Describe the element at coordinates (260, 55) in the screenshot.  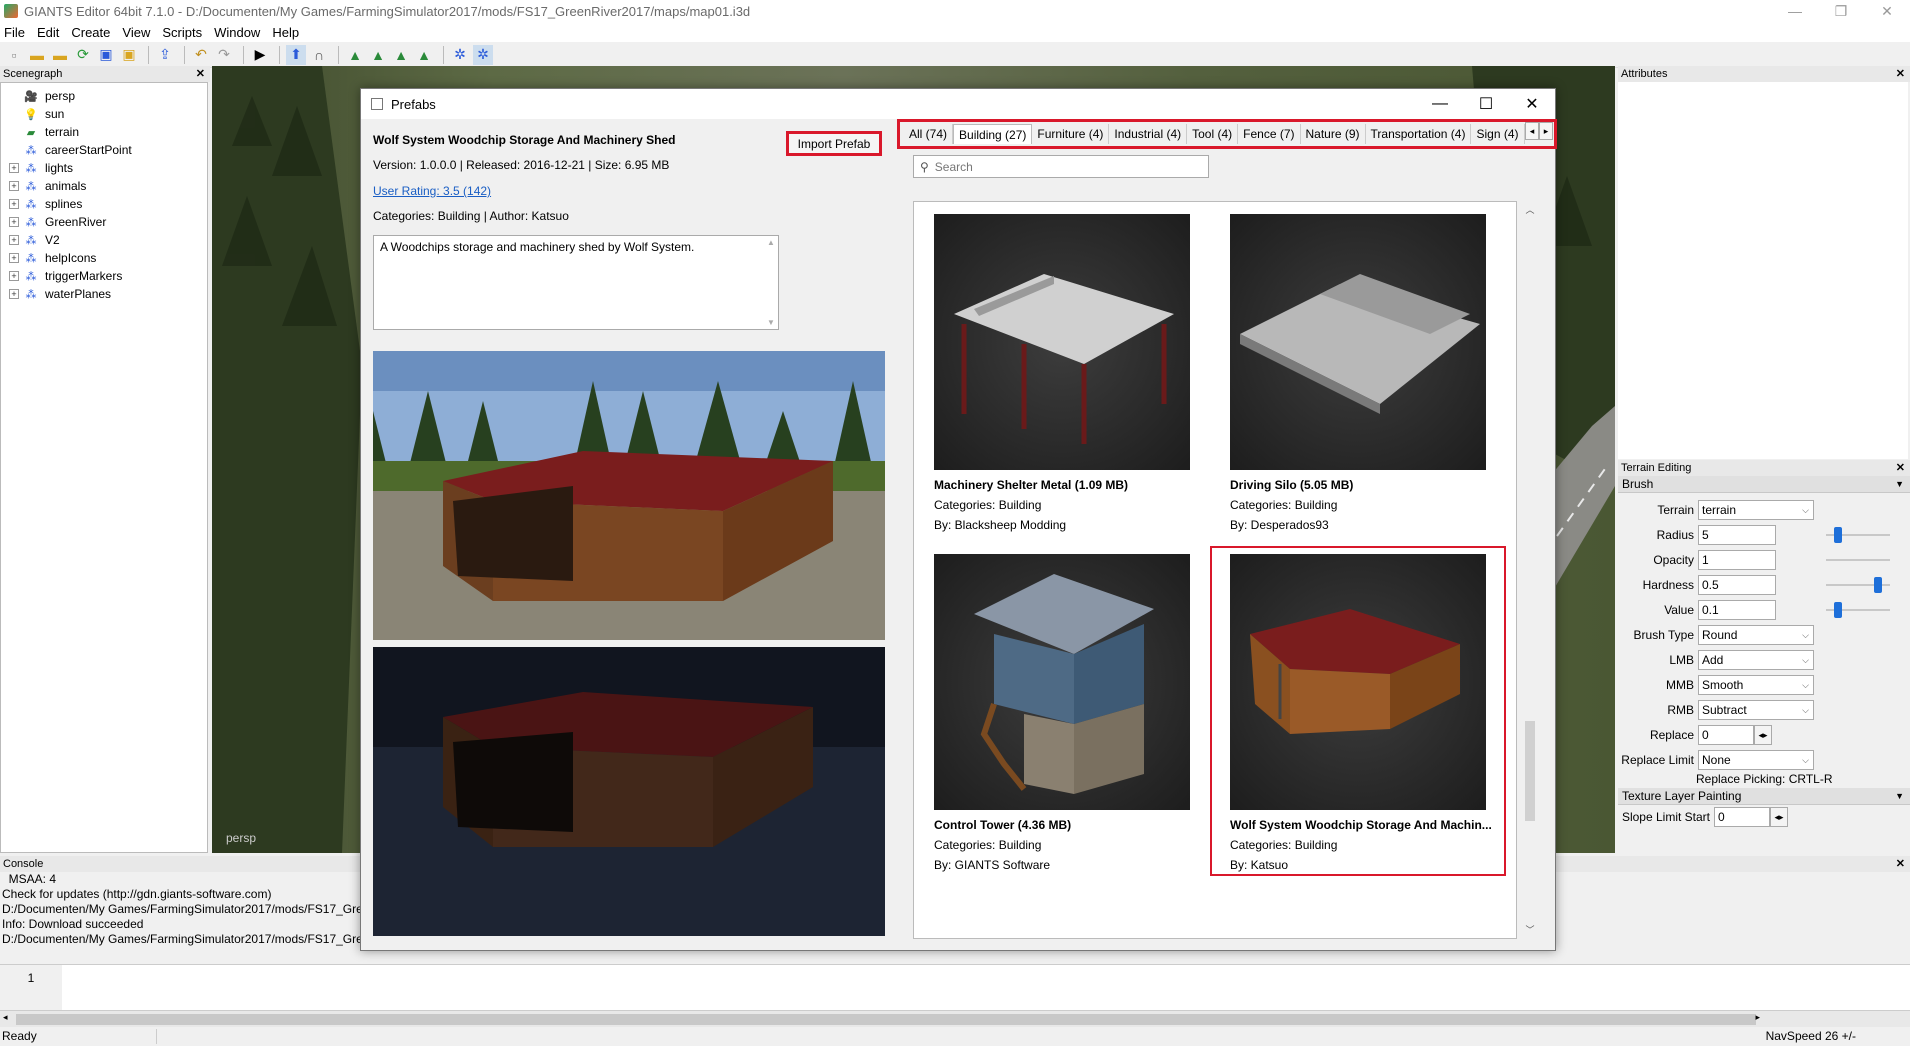
I see `play-icon: ▶` at that location.